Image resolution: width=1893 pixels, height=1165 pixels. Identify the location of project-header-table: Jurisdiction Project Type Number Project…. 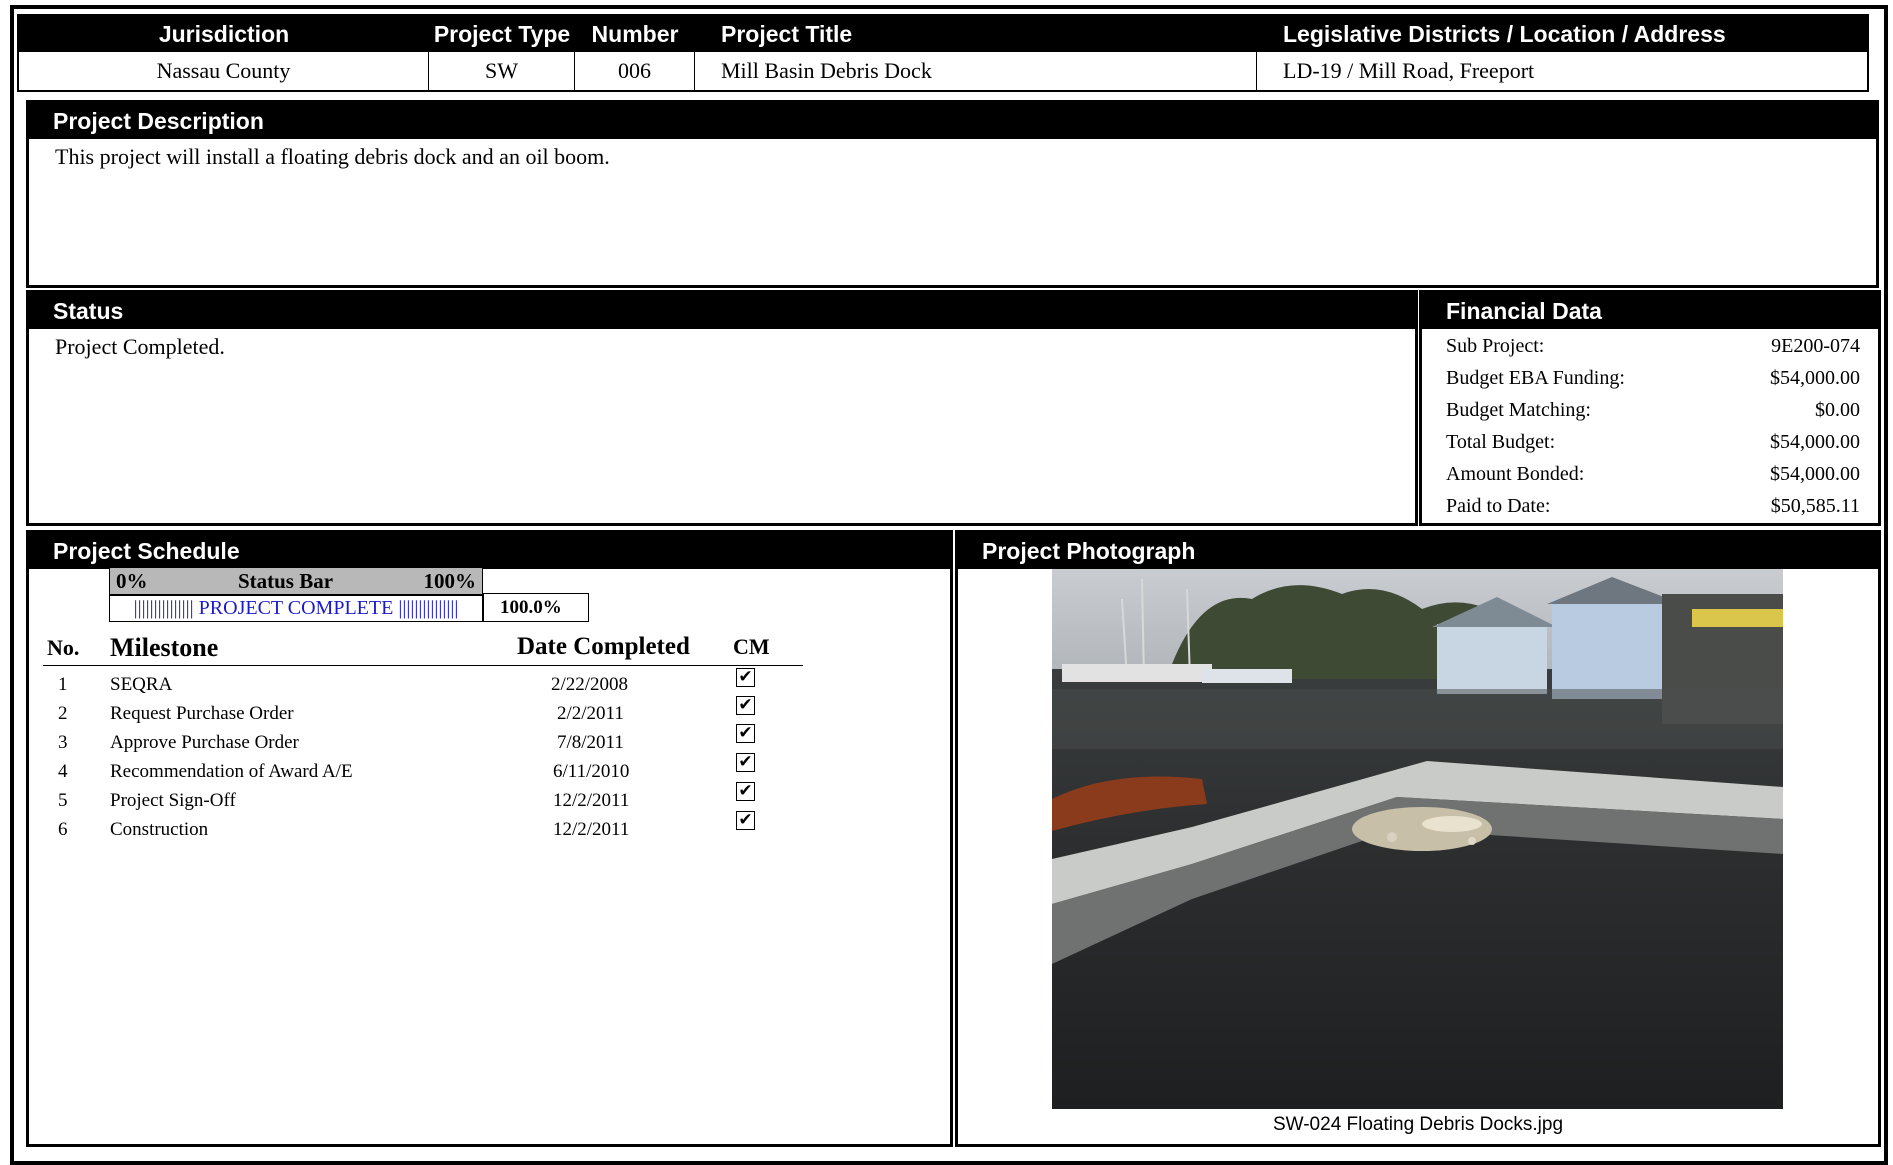
(943, 53).